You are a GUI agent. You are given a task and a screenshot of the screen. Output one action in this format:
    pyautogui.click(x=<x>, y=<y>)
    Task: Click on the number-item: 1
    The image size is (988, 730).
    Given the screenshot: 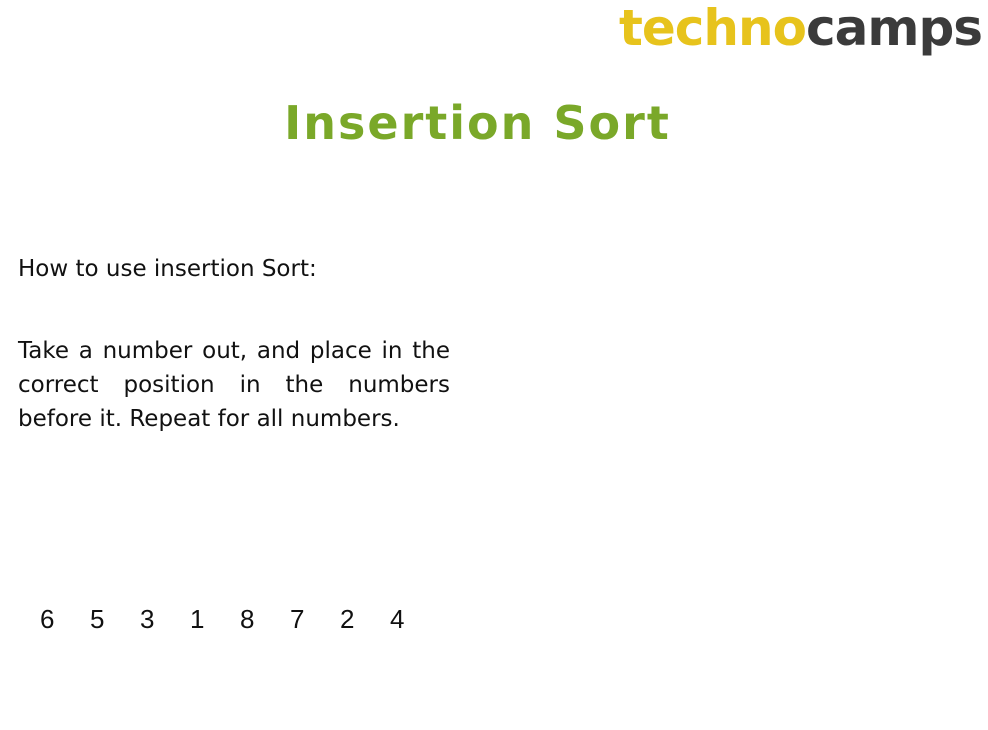 What is the action you would take?
    pyautogui.click(x=197, y=619)
    